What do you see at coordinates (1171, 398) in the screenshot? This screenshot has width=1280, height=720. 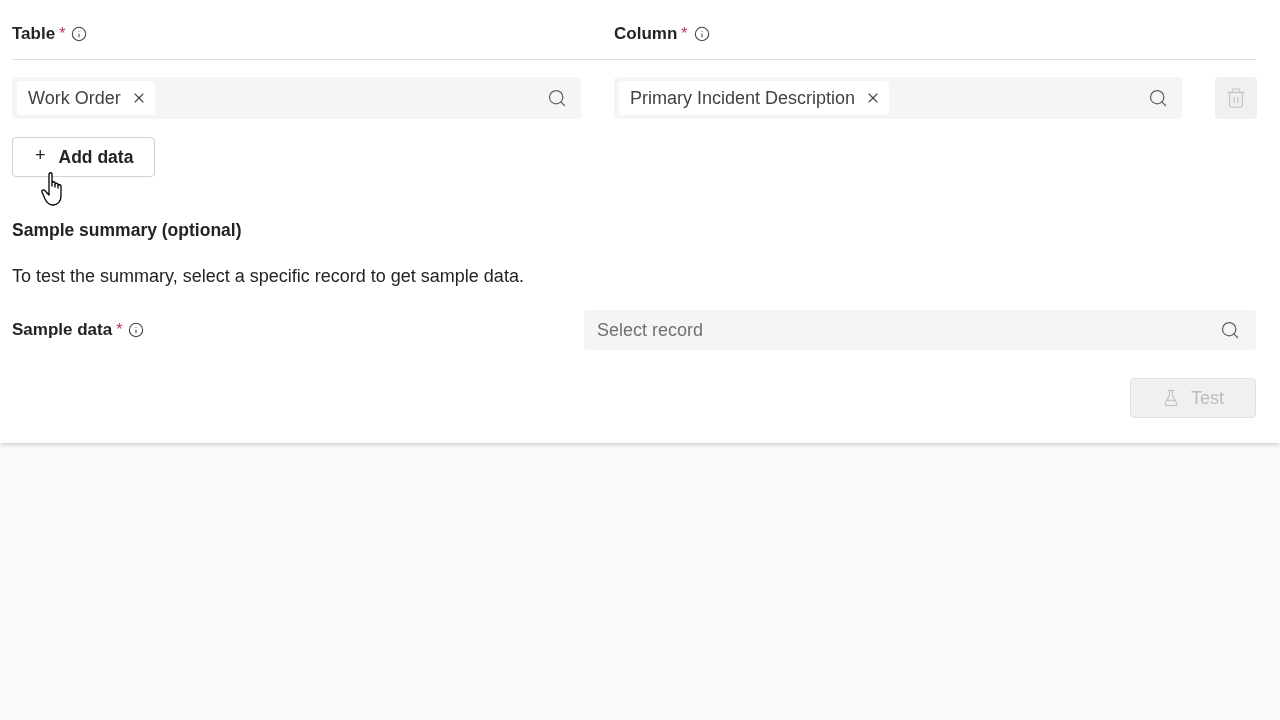 I see `flask-icon` at bounding box center [1171, 398].